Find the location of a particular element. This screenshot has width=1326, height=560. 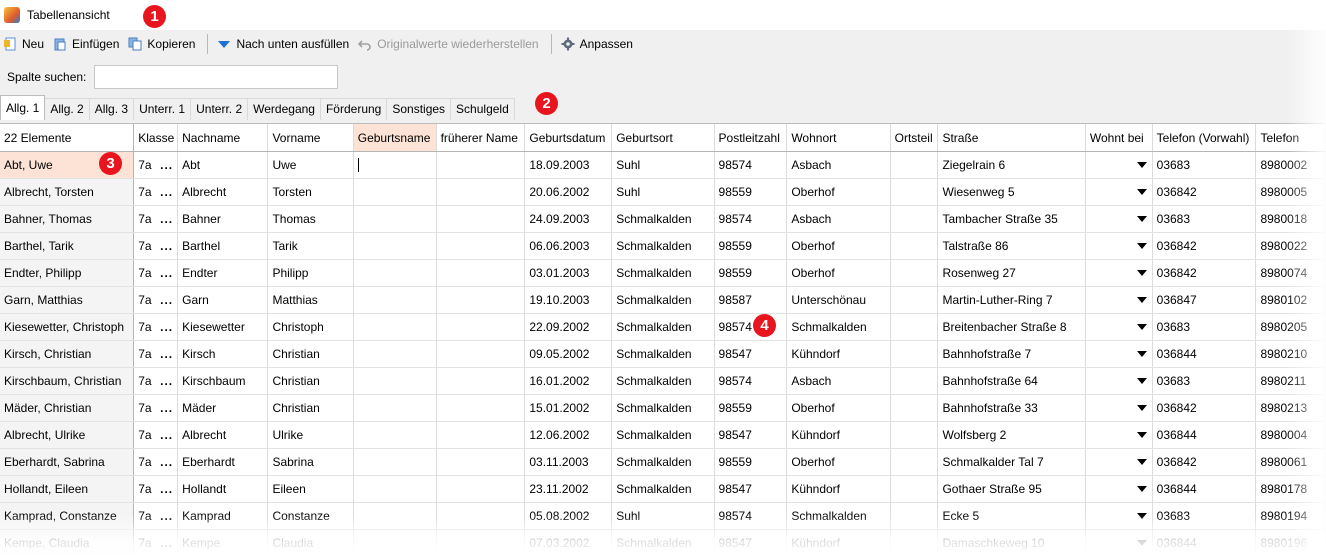

column-header-telefon: Telefon is located at coordinates (1290, 138).